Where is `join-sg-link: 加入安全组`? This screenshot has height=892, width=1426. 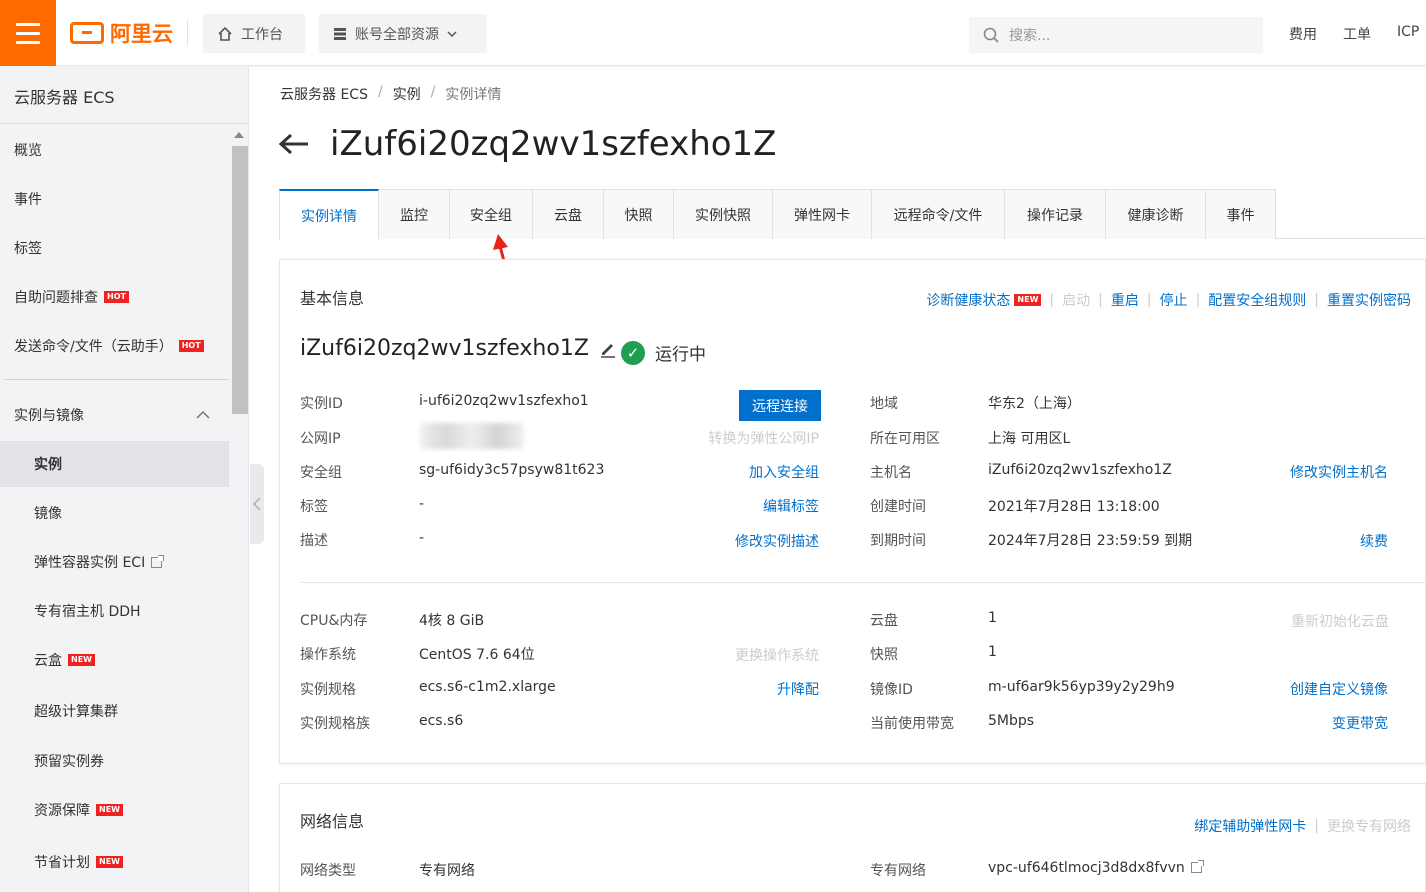 join-sg-link: 加入安全组 is located at coordinates (784, 472).